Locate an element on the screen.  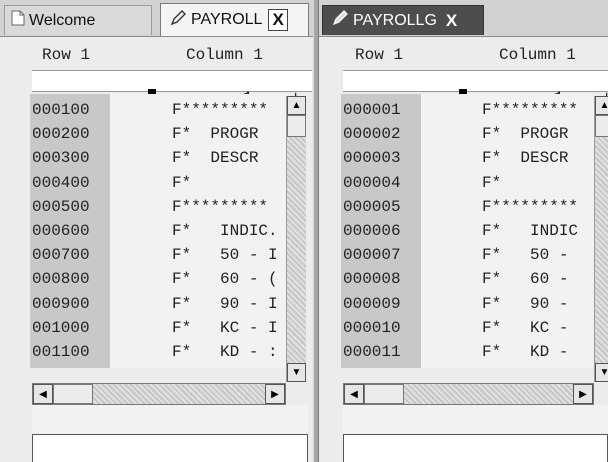
sequence-number: 000100 is located at coordinates (61, 110).